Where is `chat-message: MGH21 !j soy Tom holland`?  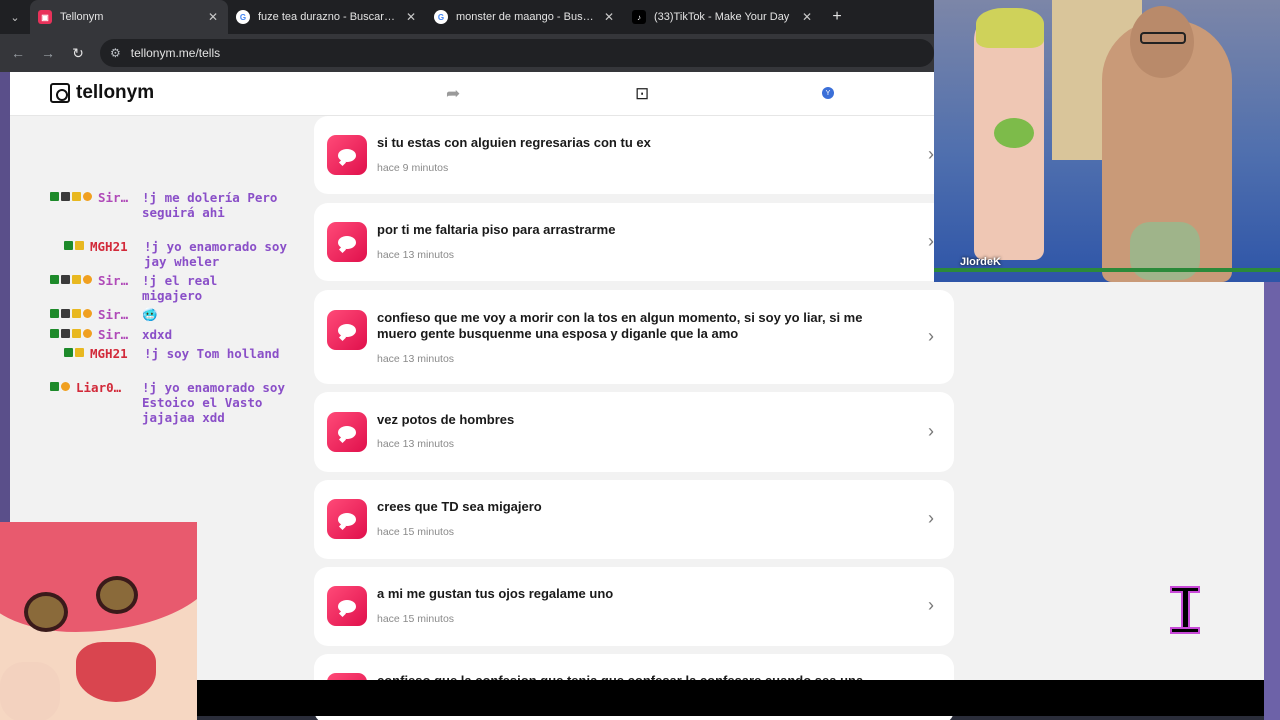
chat-message: MGH21 !j soy Tom holland is located at coordinates (179, 353).